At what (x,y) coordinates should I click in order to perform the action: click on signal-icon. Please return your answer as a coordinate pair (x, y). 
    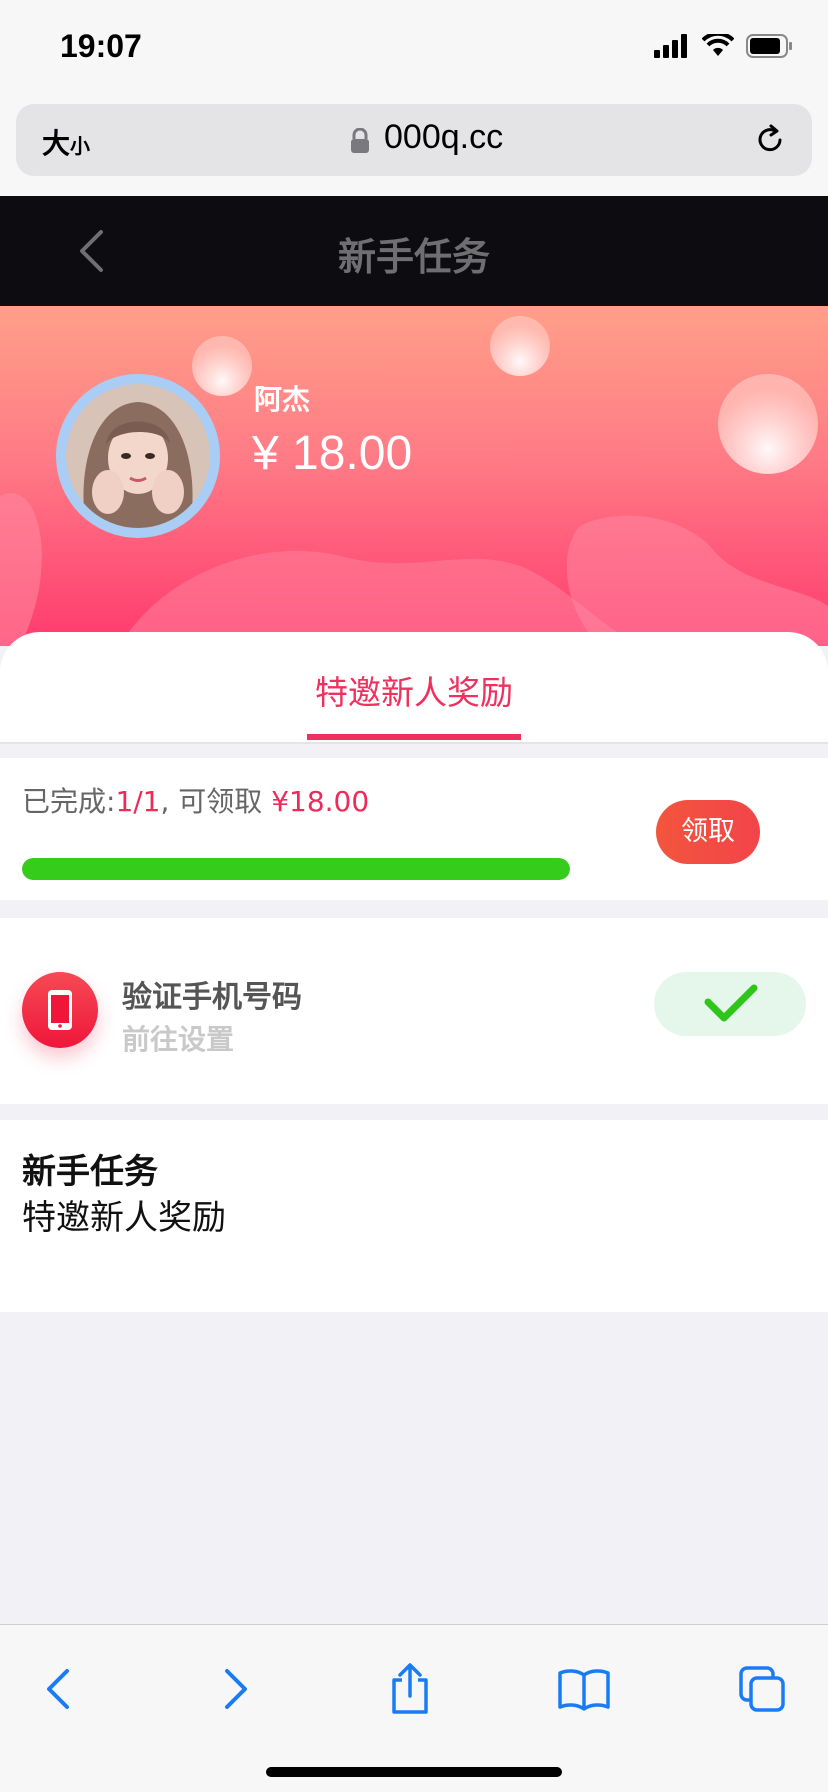
    Looking at the image, I should click on (670, 46).